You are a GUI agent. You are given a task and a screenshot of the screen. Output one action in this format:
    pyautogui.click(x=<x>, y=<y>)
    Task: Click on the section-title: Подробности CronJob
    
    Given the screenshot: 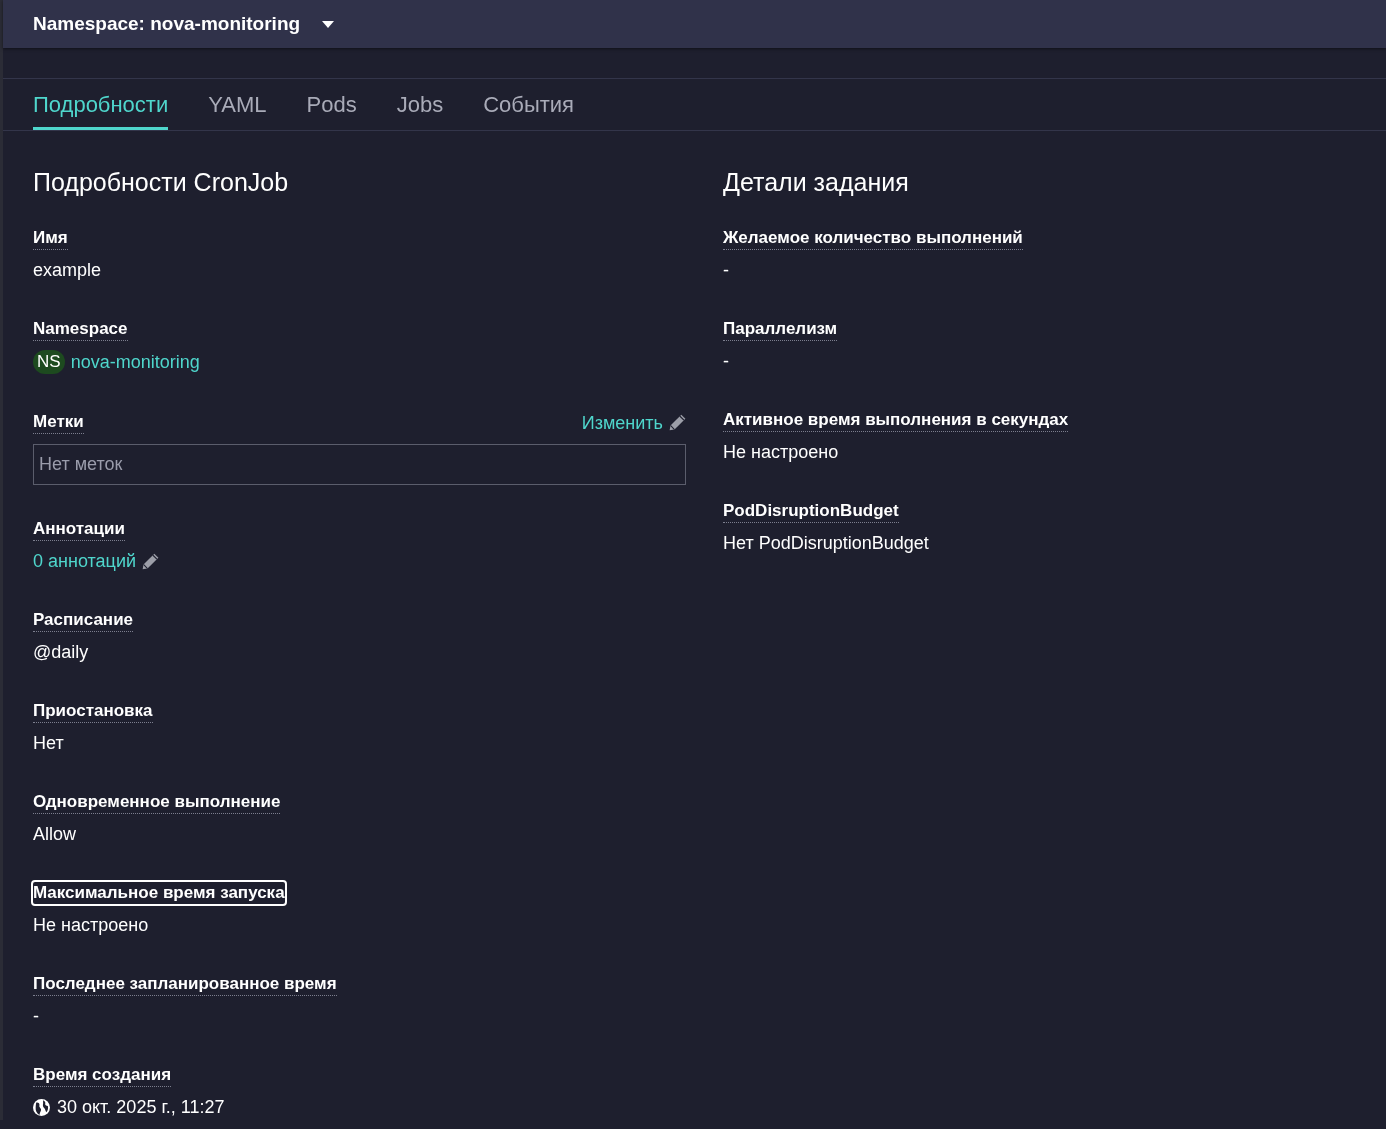 What is the action you would take?
    pyautogui.click(x=161, y=182)
    